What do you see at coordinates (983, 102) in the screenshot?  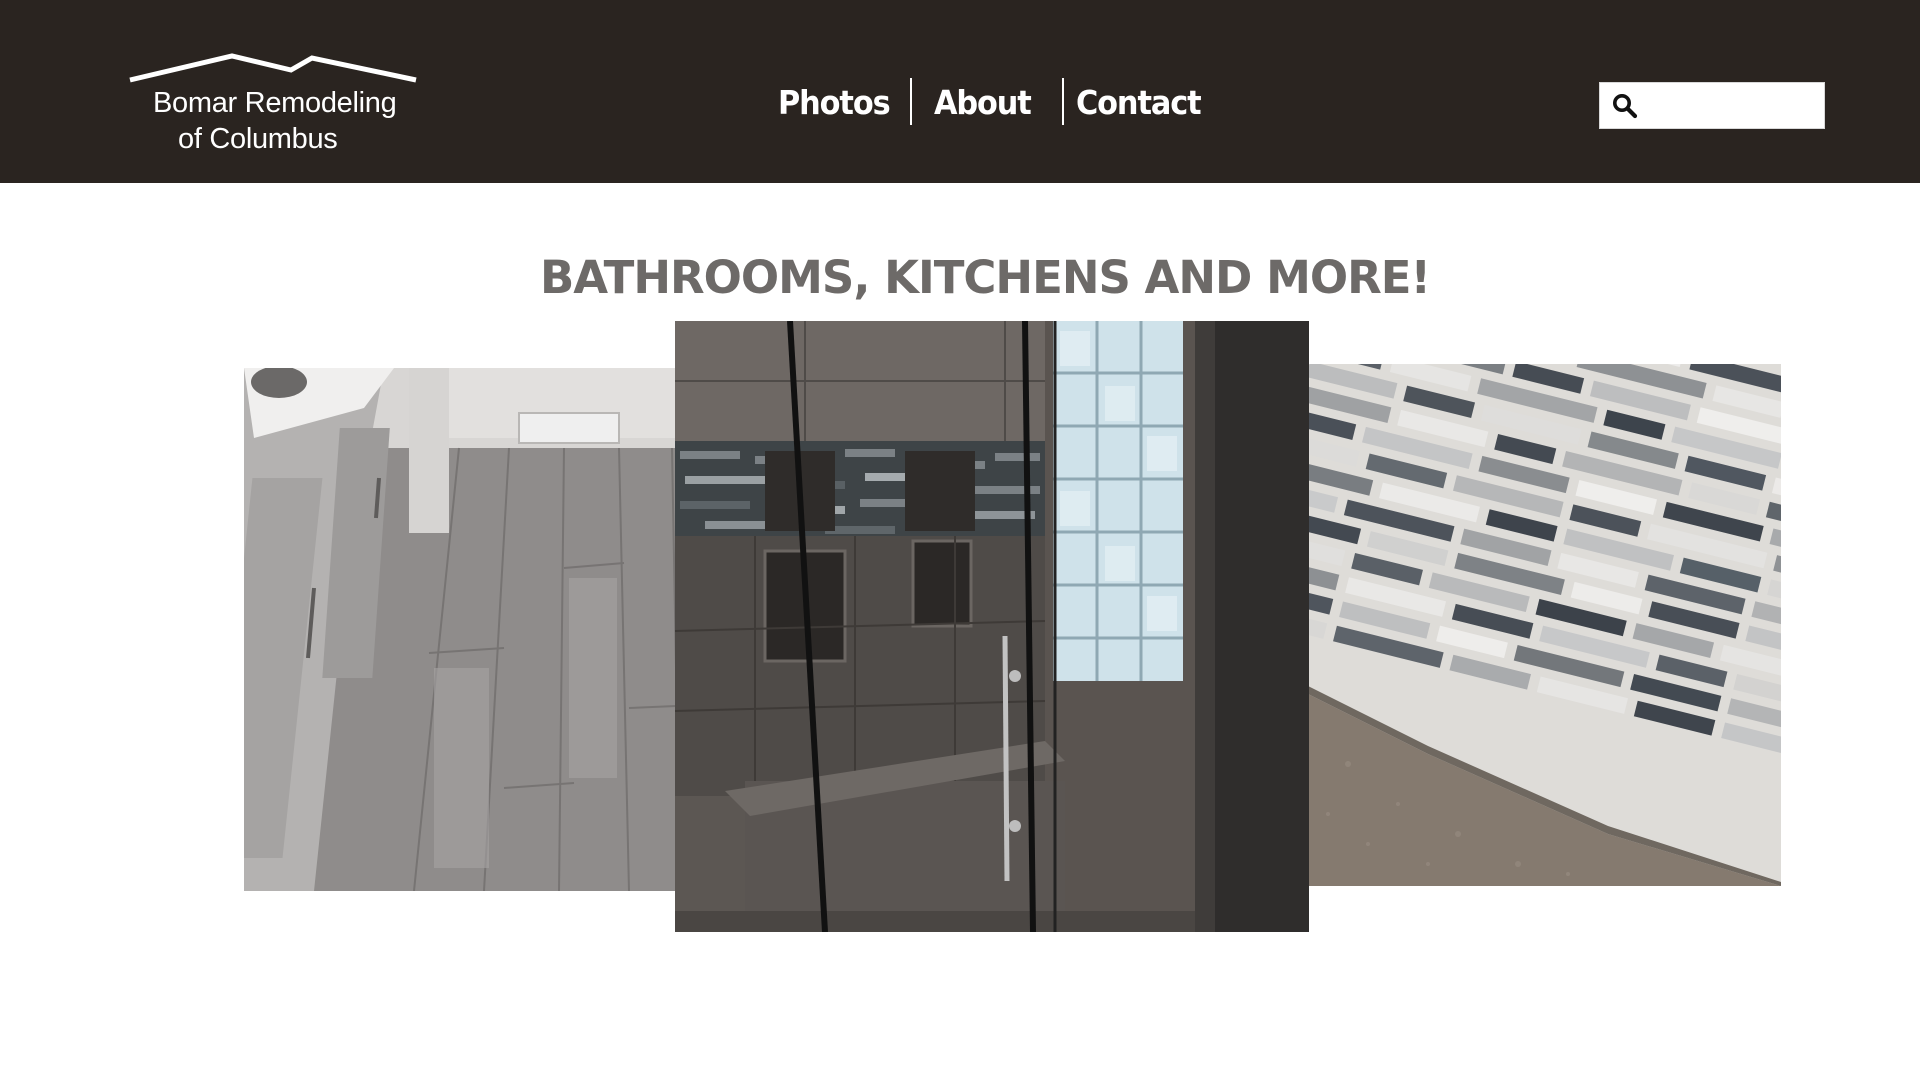 I see `nav-link-about: About` at bounding box center [983, 102].